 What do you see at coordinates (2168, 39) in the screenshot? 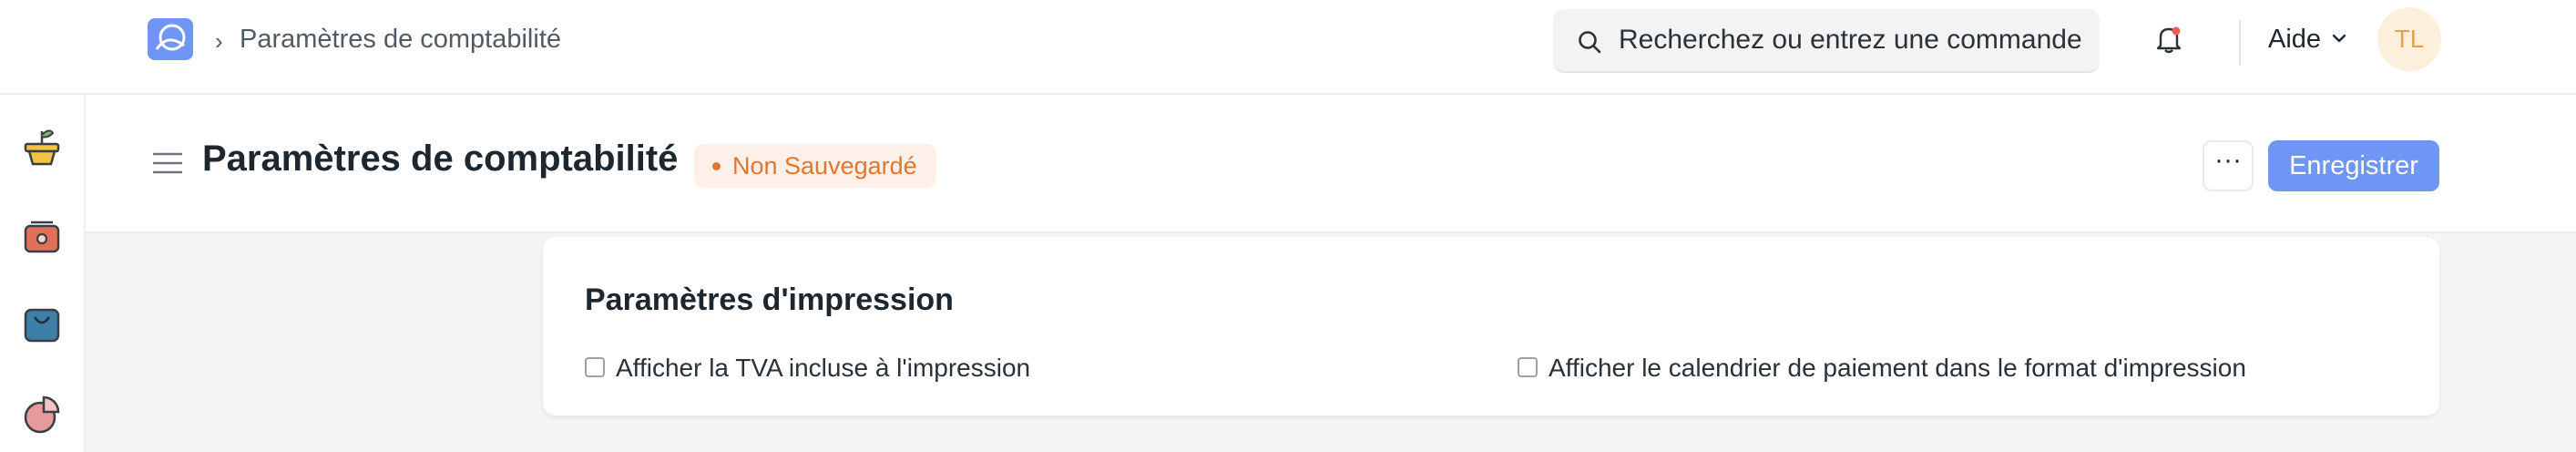
I see `notification-bell-icon` at bounding box center [2168, 39].